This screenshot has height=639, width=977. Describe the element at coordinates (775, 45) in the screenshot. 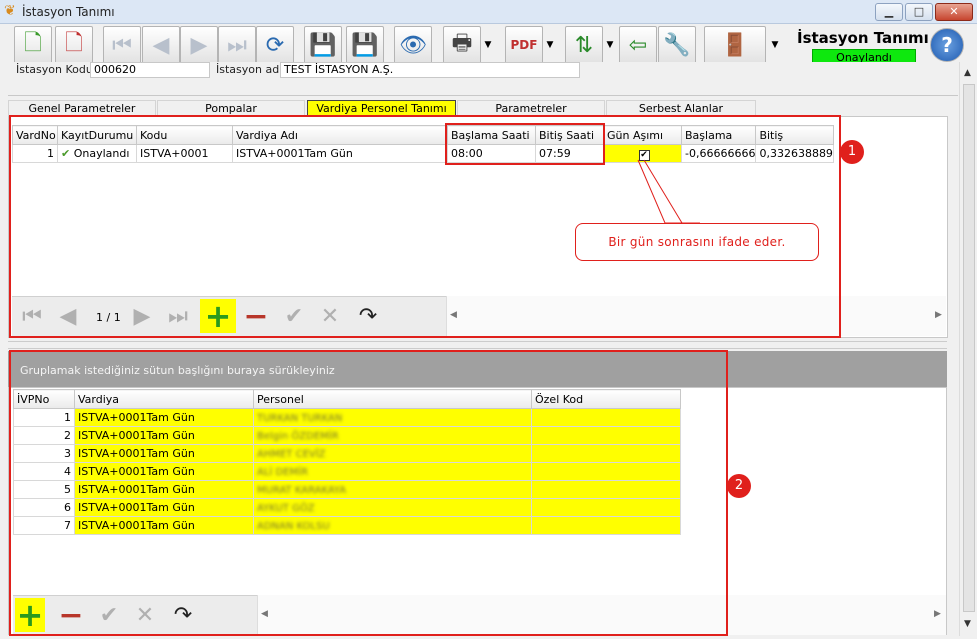

I see `exit-dropdown-icon: ▼` at that location.